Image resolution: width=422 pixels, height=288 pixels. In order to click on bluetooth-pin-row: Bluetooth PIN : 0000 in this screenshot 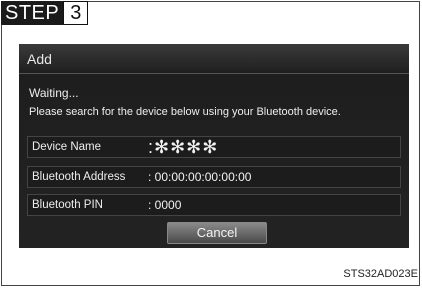, I will do `click(214, 205)`.